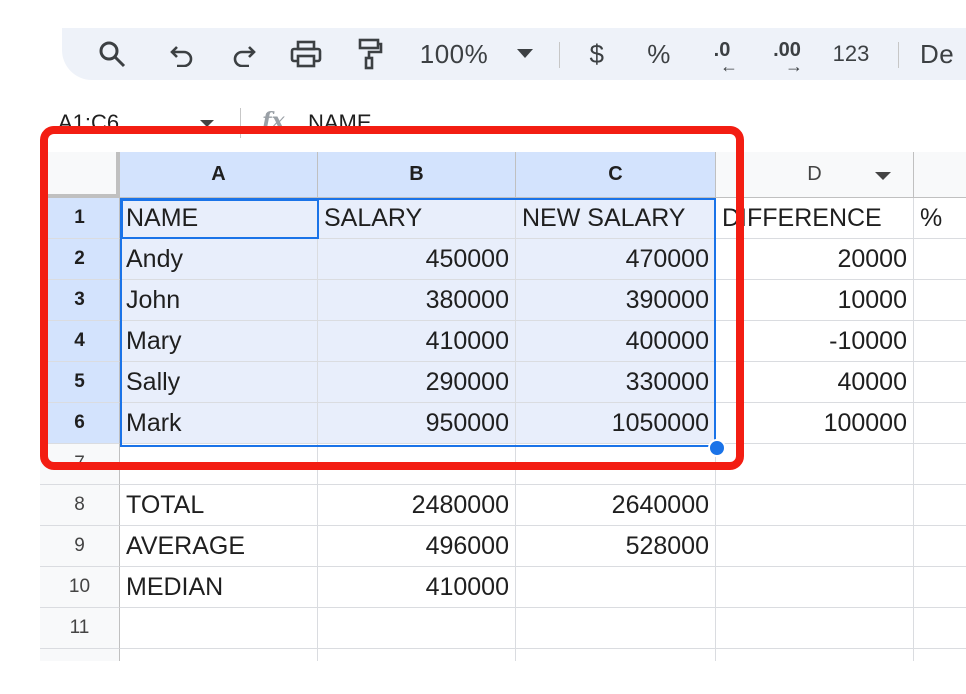 This screenshot has width=966, height=694. I want to click on currency-format-button: $, so click(597, 54).